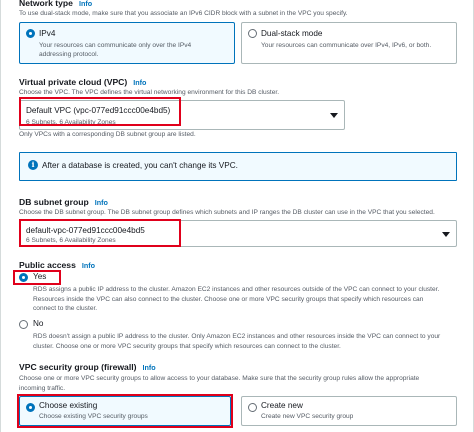 This screenshot has width=474, height=432. What do you see at coordinates (40, 276) in the screenshot?
I see `public-access-yes-label: Yes` at bounding box center [40, 276].